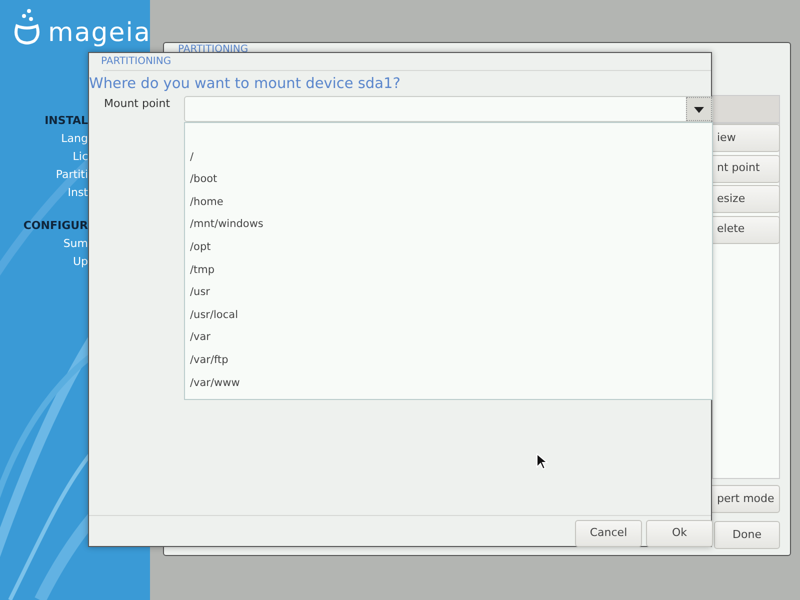 This screenshot has height=600, width=800. What do you see at coordinates (136, 62) in the screenshot?
I see `dialog-title: PARTITIONING` at bounding box center [136, 62].